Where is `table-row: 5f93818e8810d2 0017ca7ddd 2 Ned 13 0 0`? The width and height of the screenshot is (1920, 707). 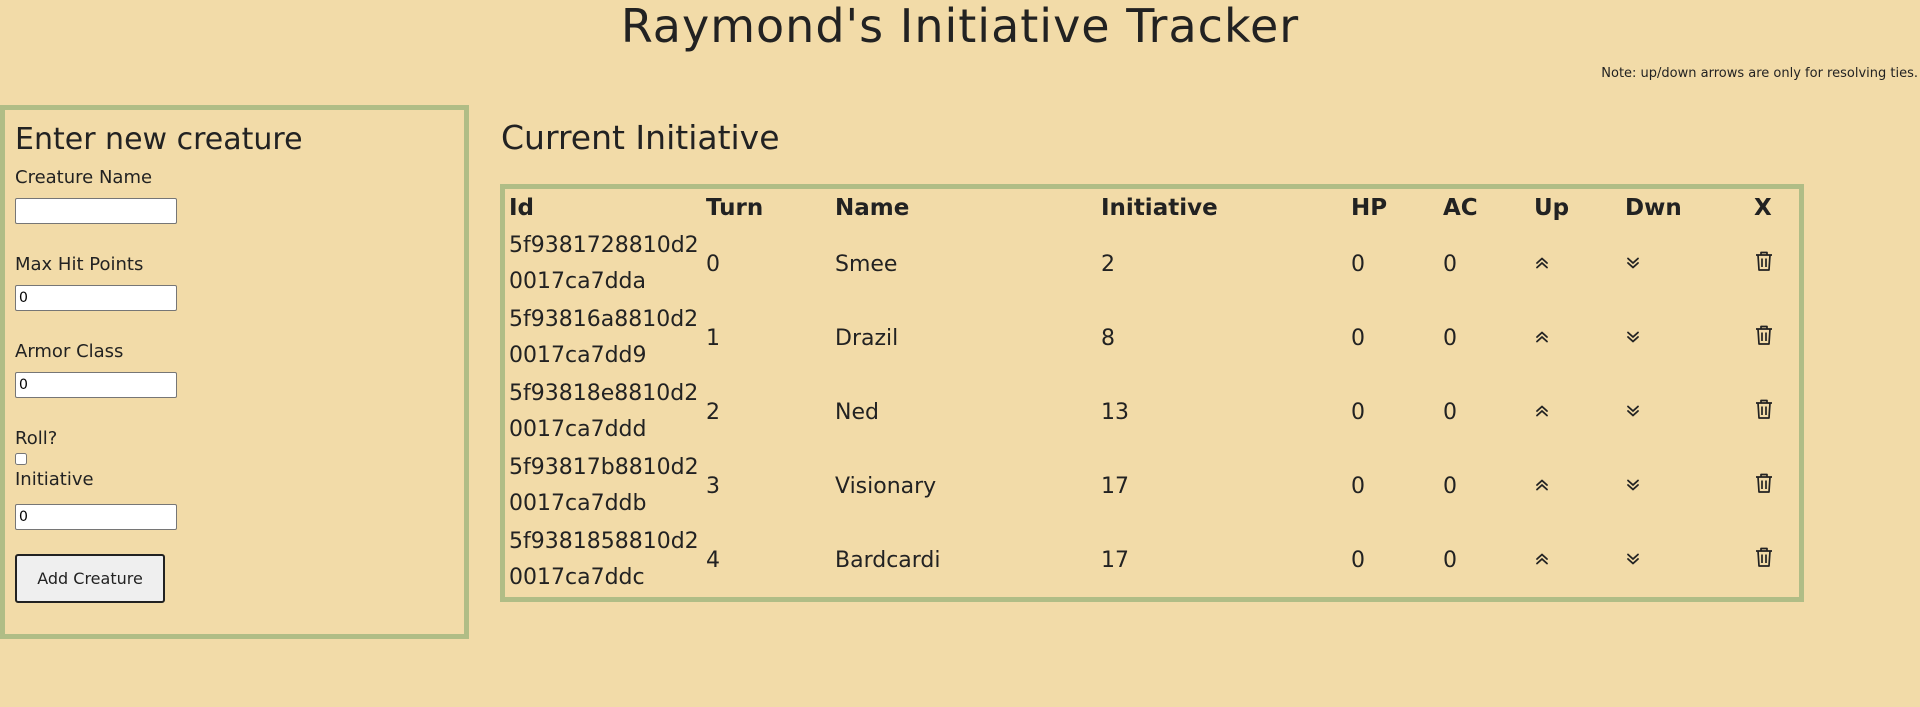
table-row: 5f93818e8810d2 0017ca7ddd 2 Ned 13 0 0 is located at coordinates (1152, 412).